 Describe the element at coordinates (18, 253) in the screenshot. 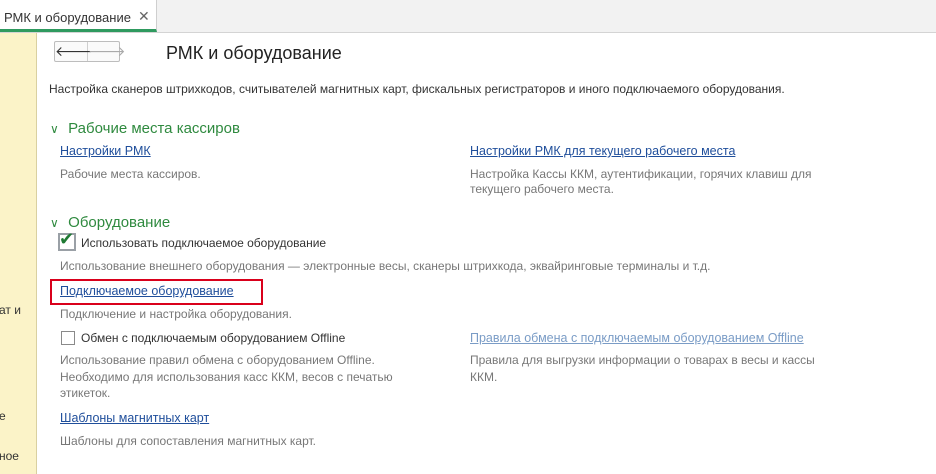

I see `left-panel: ат и е ное` at that location.